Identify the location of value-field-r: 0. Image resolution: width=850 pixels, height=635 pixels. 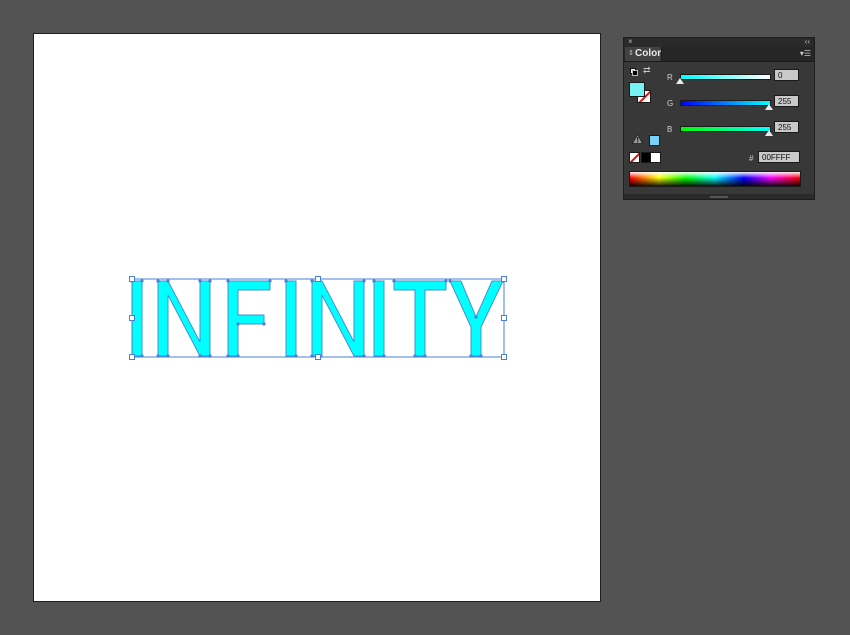
(786, 75).